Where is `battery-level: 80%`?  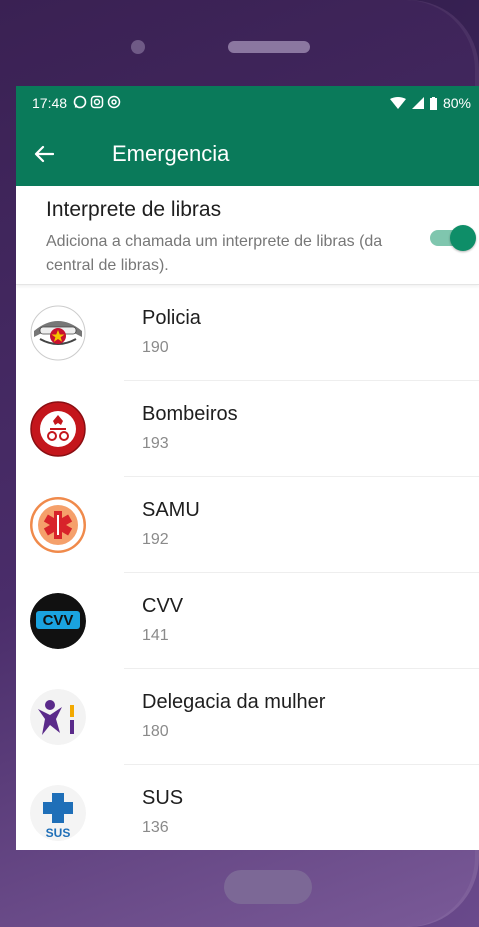 battery-level: 80% is located at coordinates (456, 103).